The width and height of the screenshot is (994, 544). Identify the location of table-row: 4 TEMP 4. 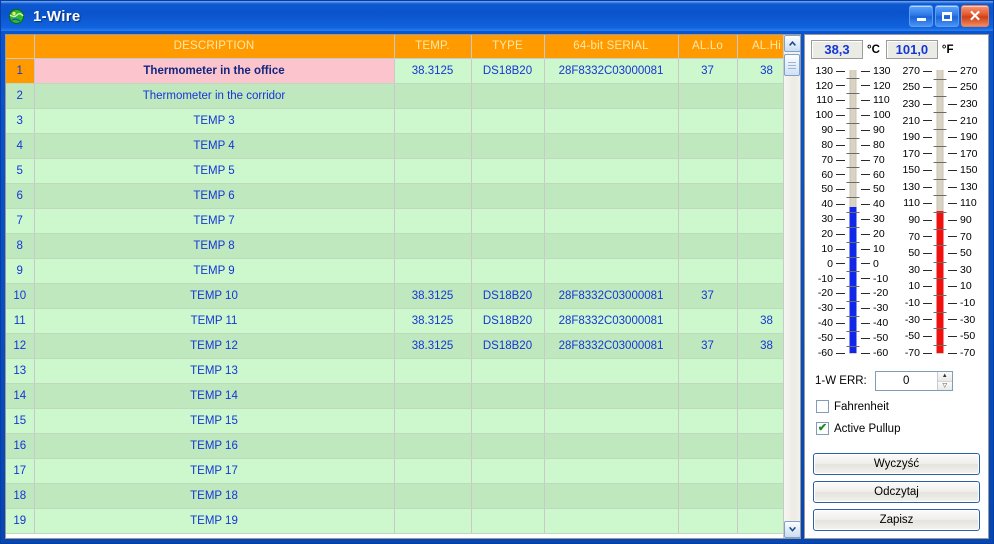
(401, 146).